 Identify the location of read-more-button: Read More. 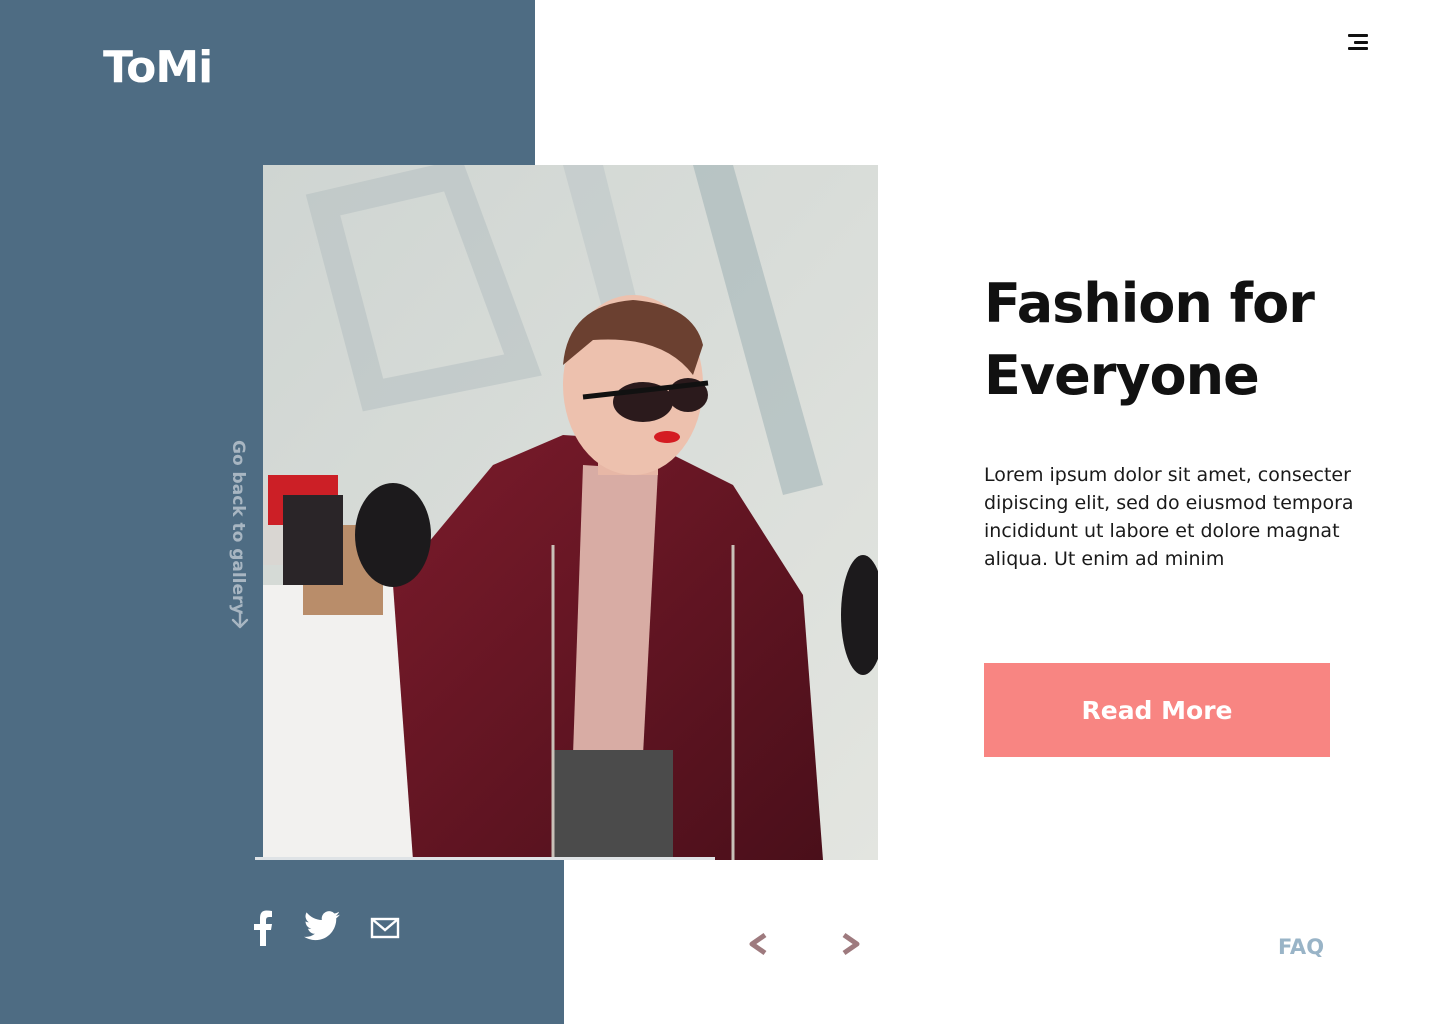
(1157, 710).